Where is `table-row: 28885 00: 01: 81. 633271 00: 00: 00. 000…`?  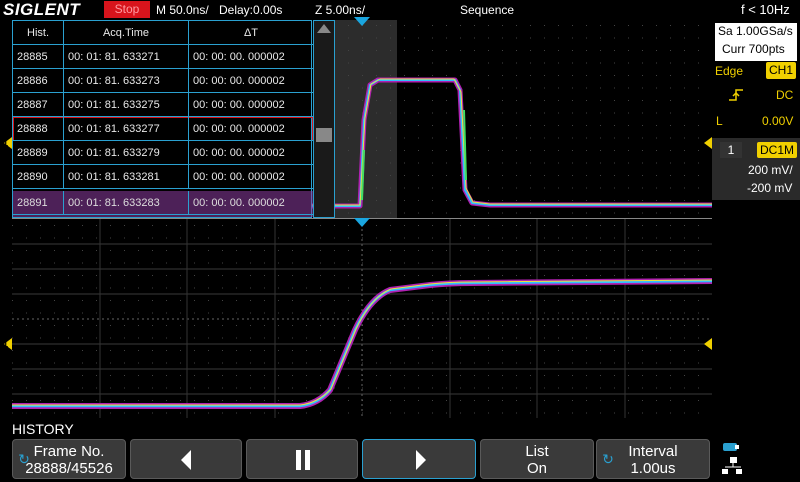 table-row: 28885 00: 01: 81. 633271 00: 00: 00. 000… is located at coordinates (163, 57).